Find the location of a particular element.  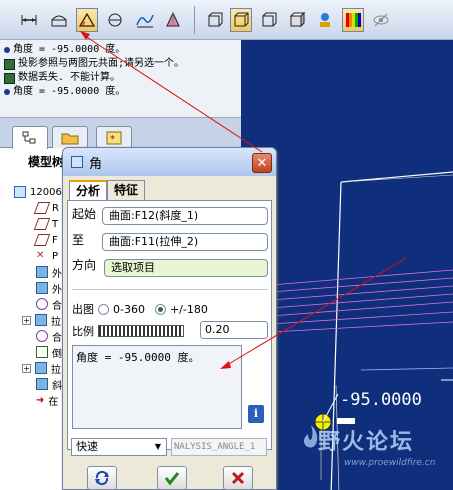

tree-item: R is located at coordinates (46, 208).